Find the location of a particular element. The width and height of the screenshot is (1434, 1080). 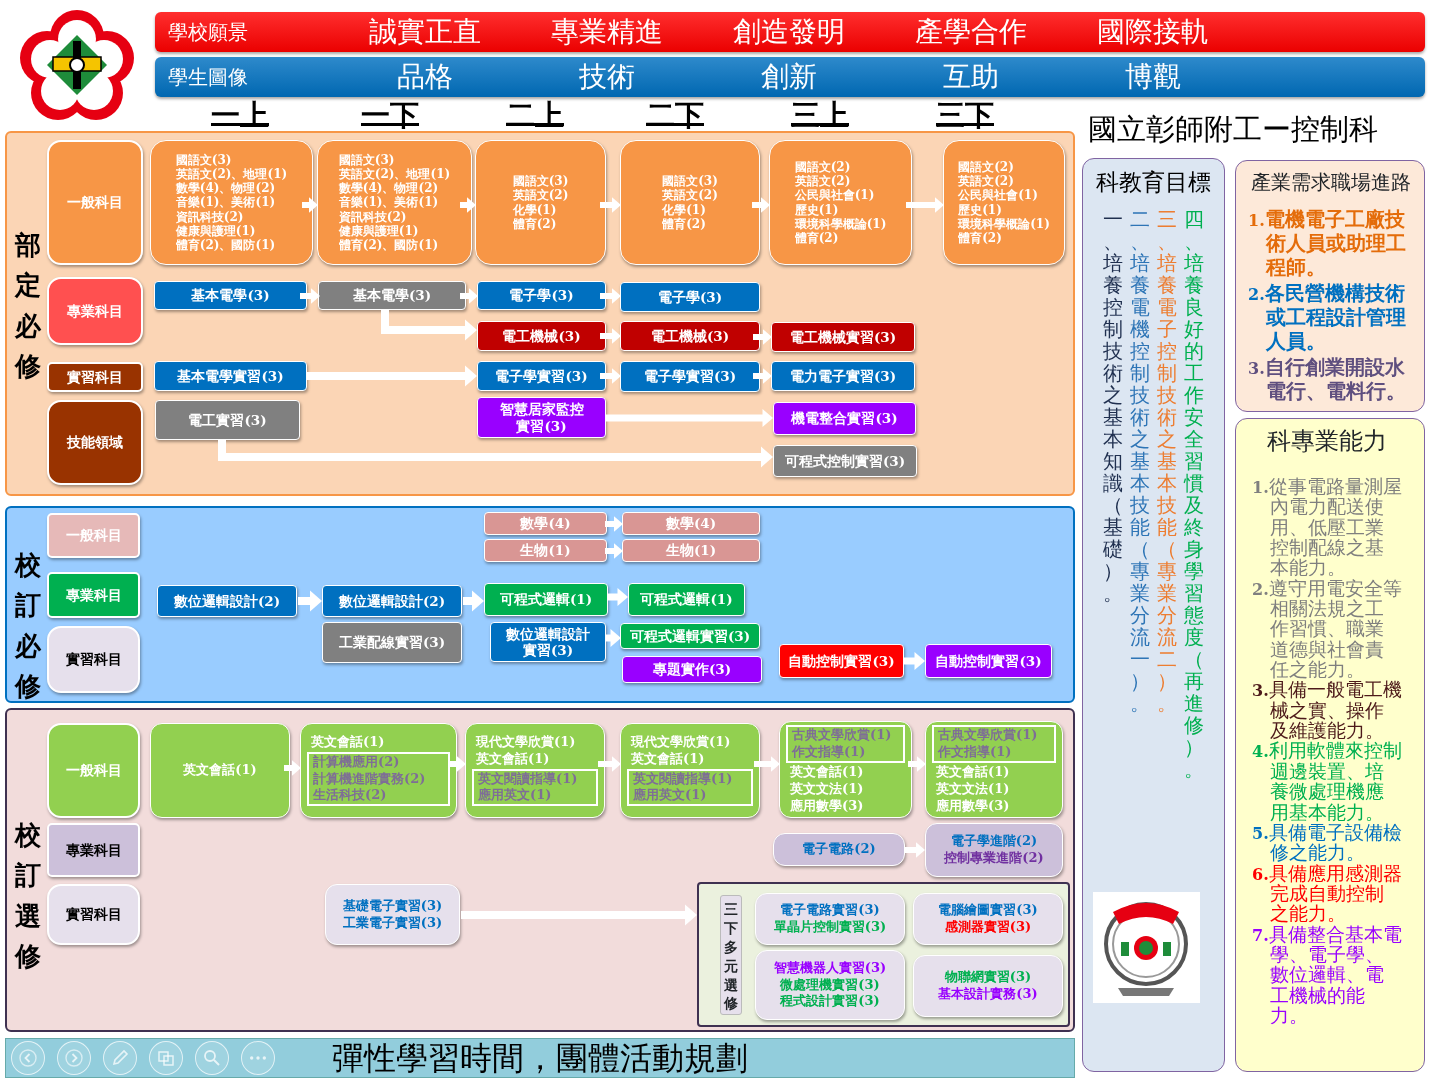

banner-item: 技術 is located at coordinates (607, 77).